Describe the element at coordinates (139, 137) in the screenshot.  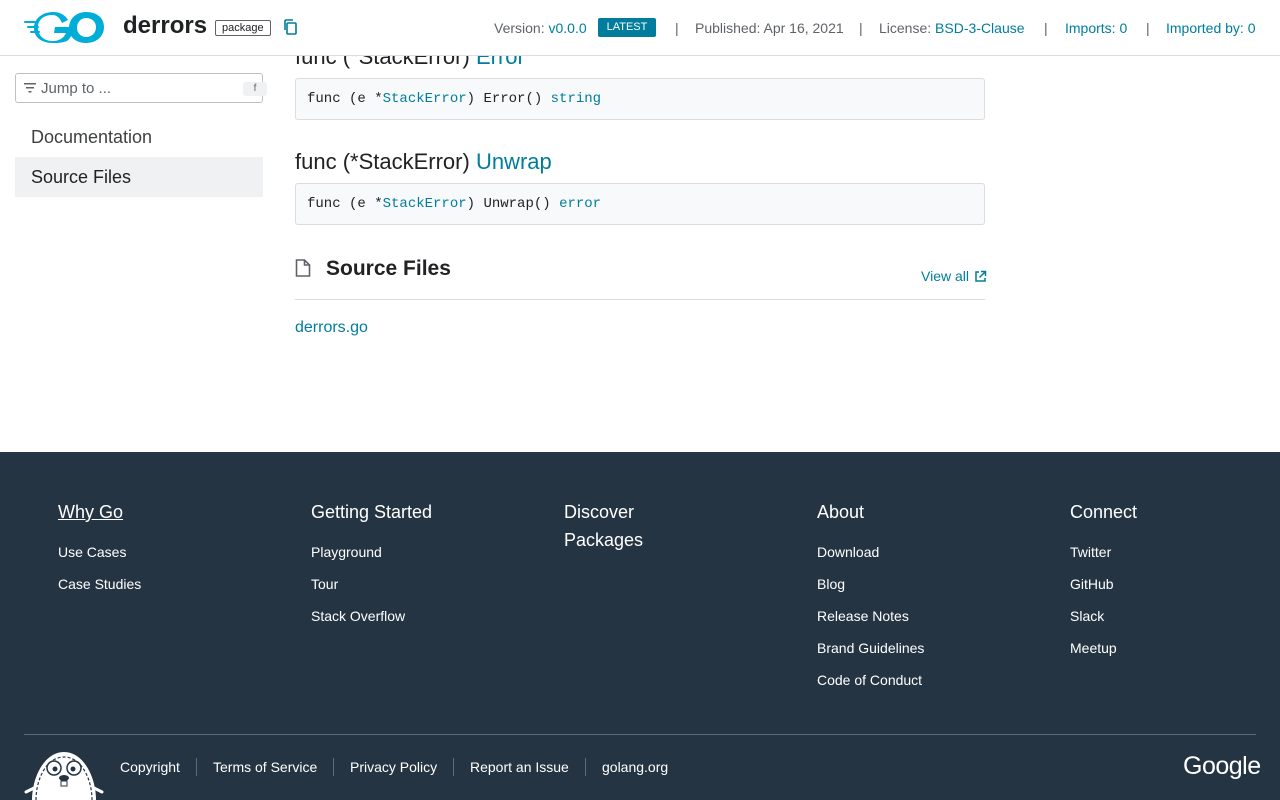
I see `sidebar-item-documentation: Documentation` at that location.